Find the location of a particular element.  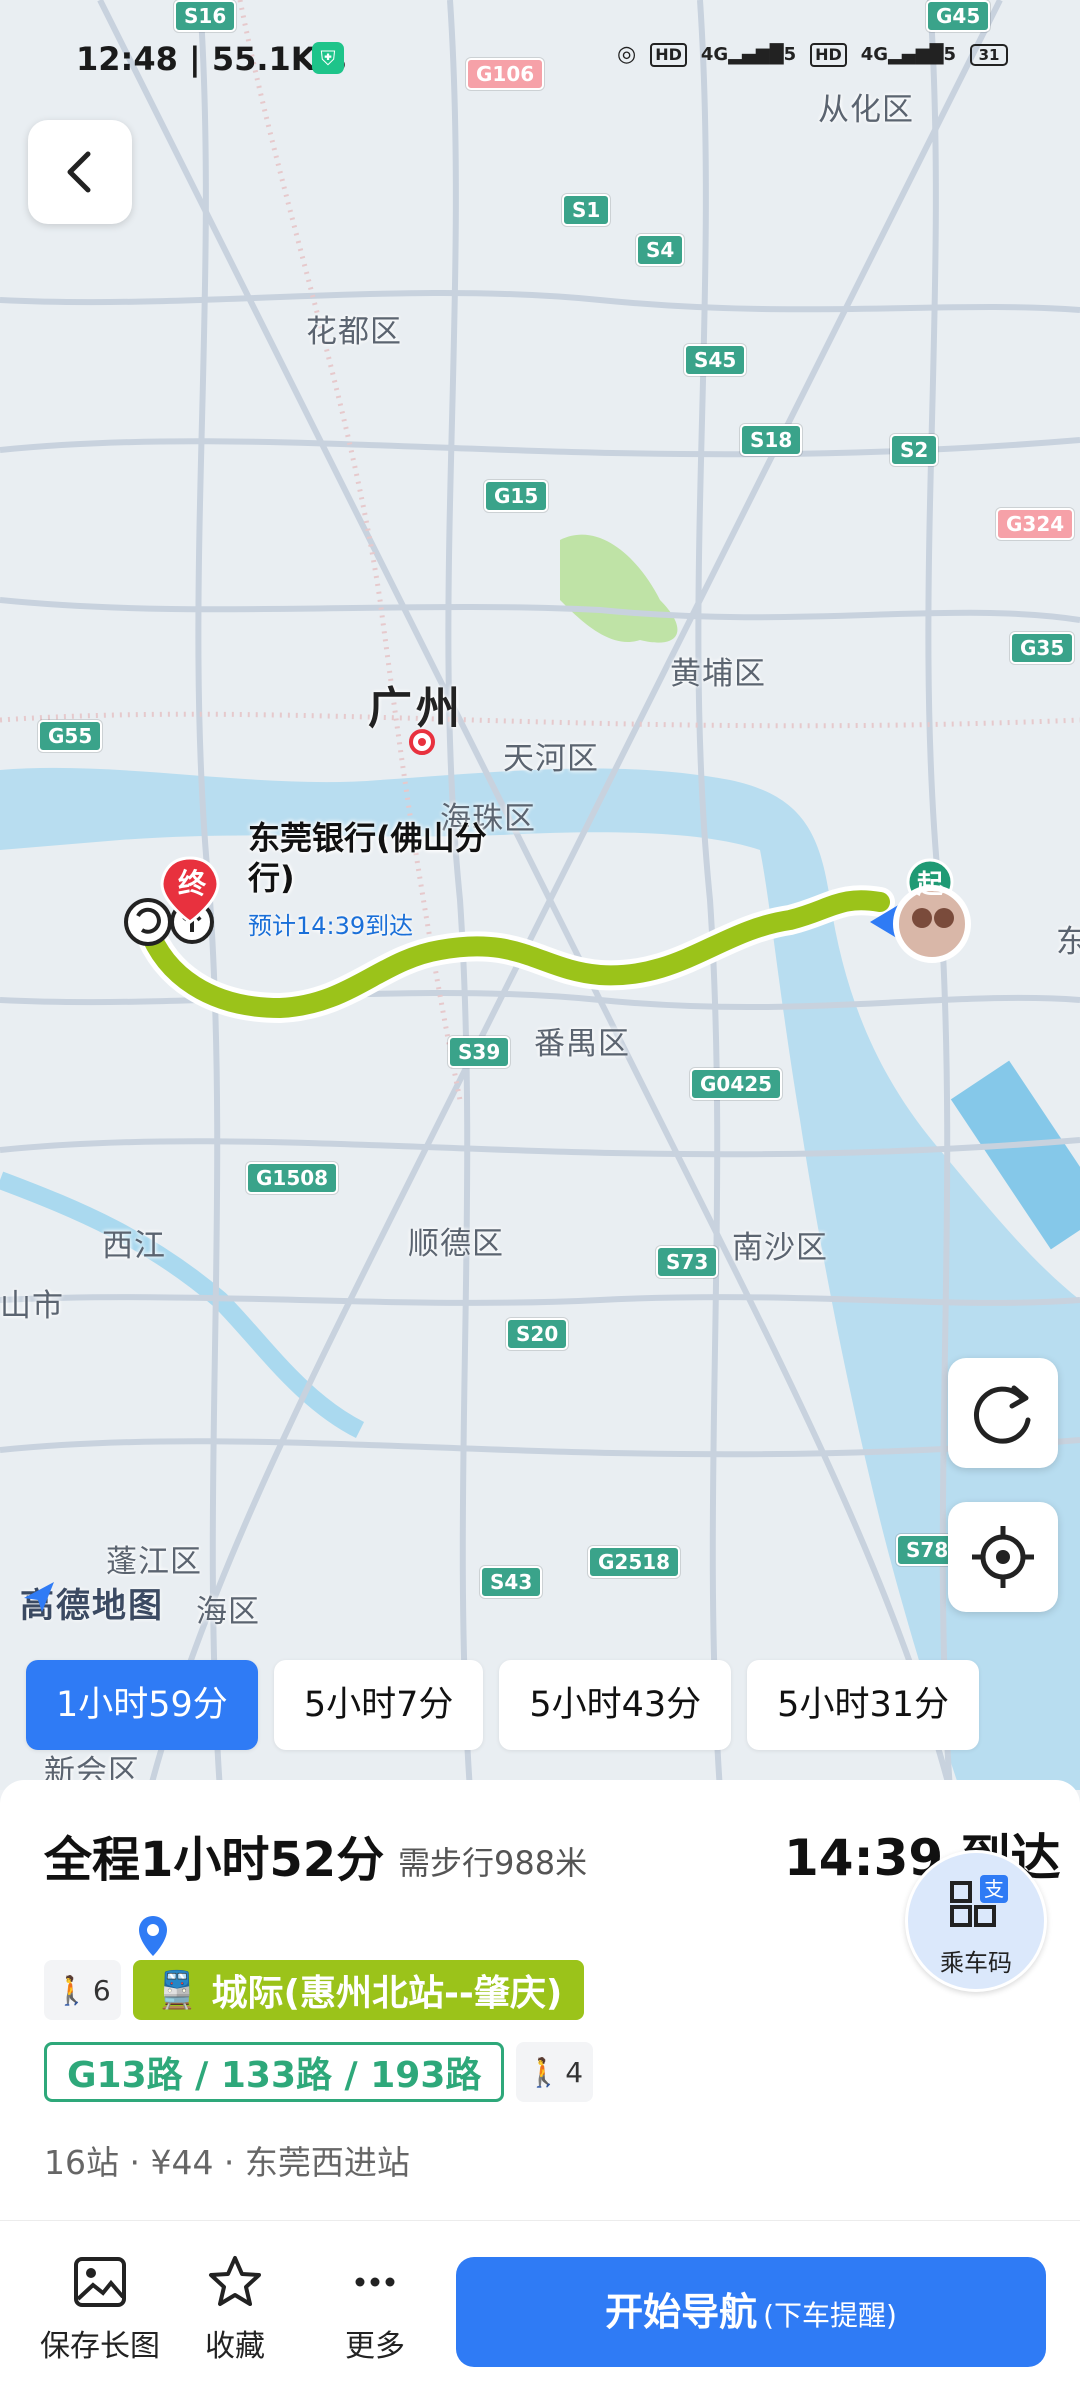

map-label-huangpu: 黄埔区 is located at coordinates (718, 674).